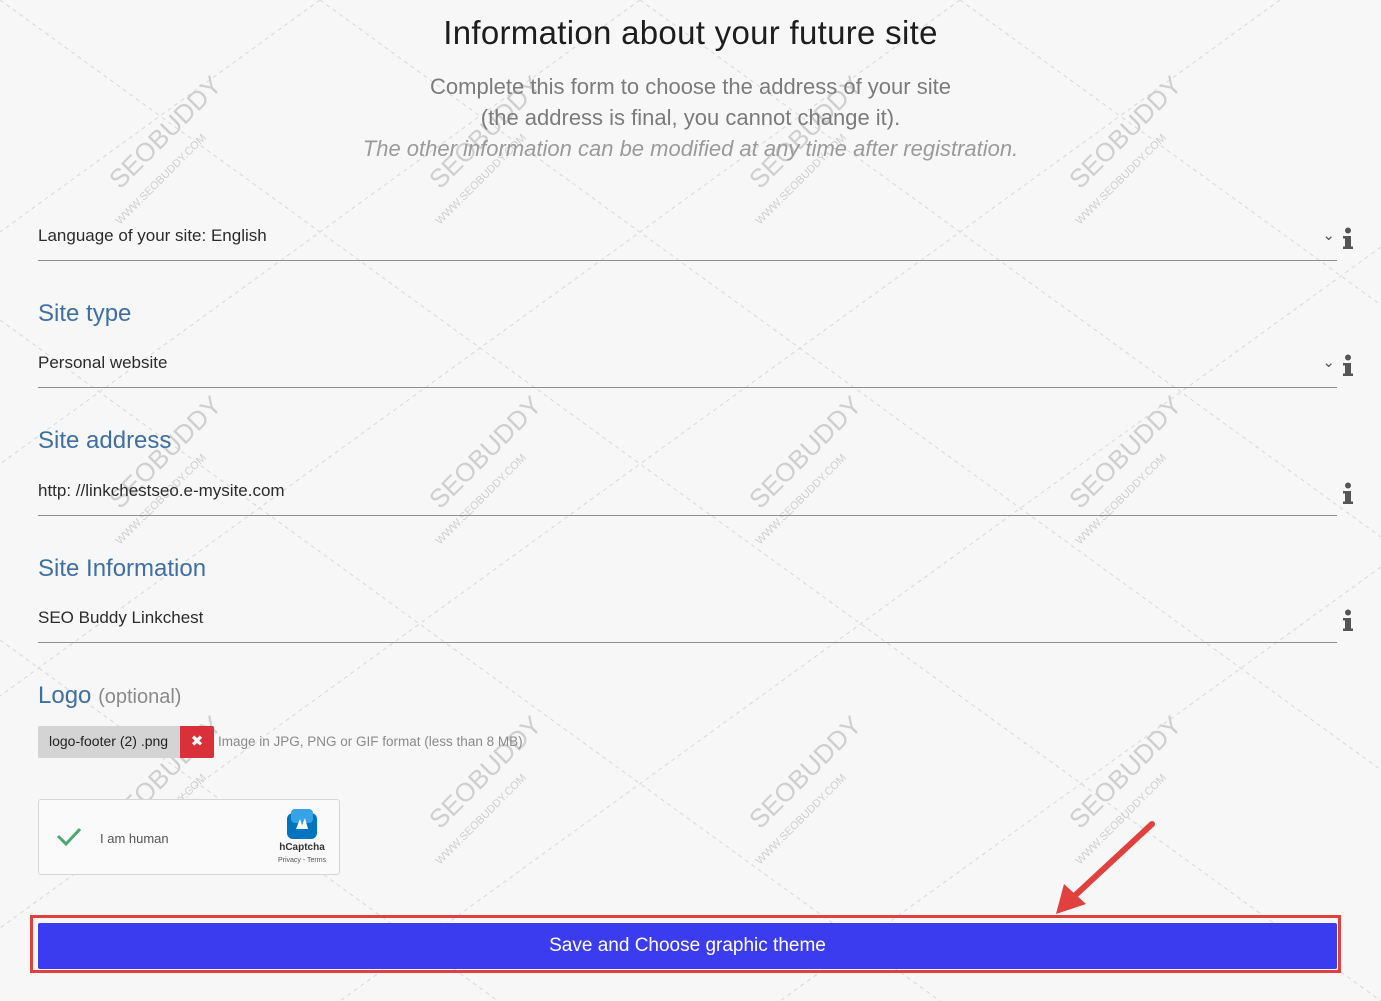 The height and width of the screenshot is (1001, 1381). What do you see at coordinates (189, 837) in the screenshot?
I see `hcaptcha-widget: I am human hCaptcha Privacy - Terms` at bounding box center [189, 837].